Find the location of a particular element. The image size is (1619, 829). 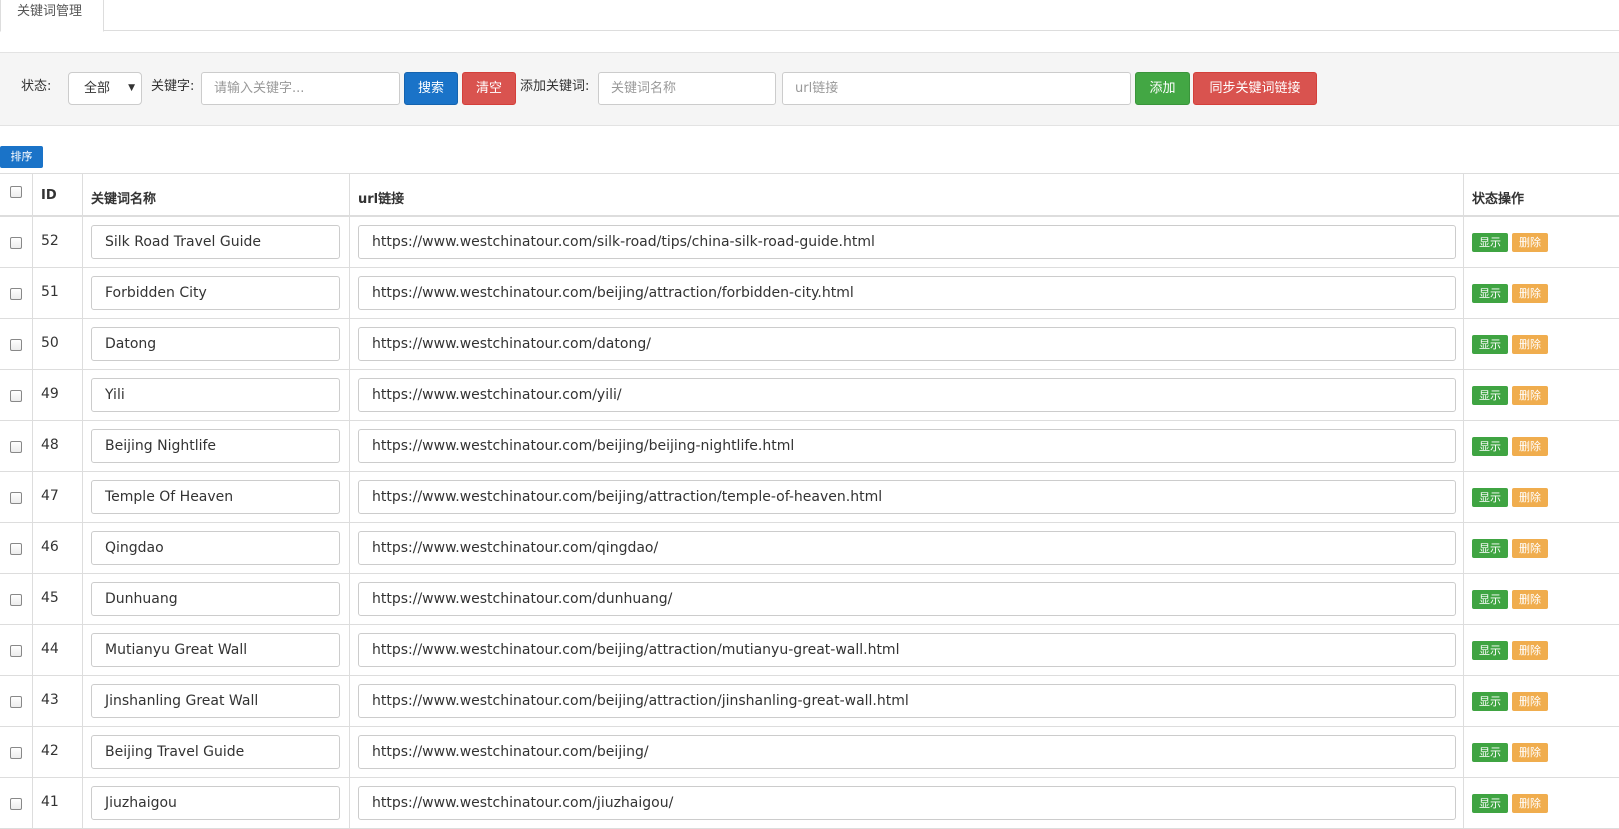

keyword-name-field: Beijing Nightlife is located at coordinates (215, 446).